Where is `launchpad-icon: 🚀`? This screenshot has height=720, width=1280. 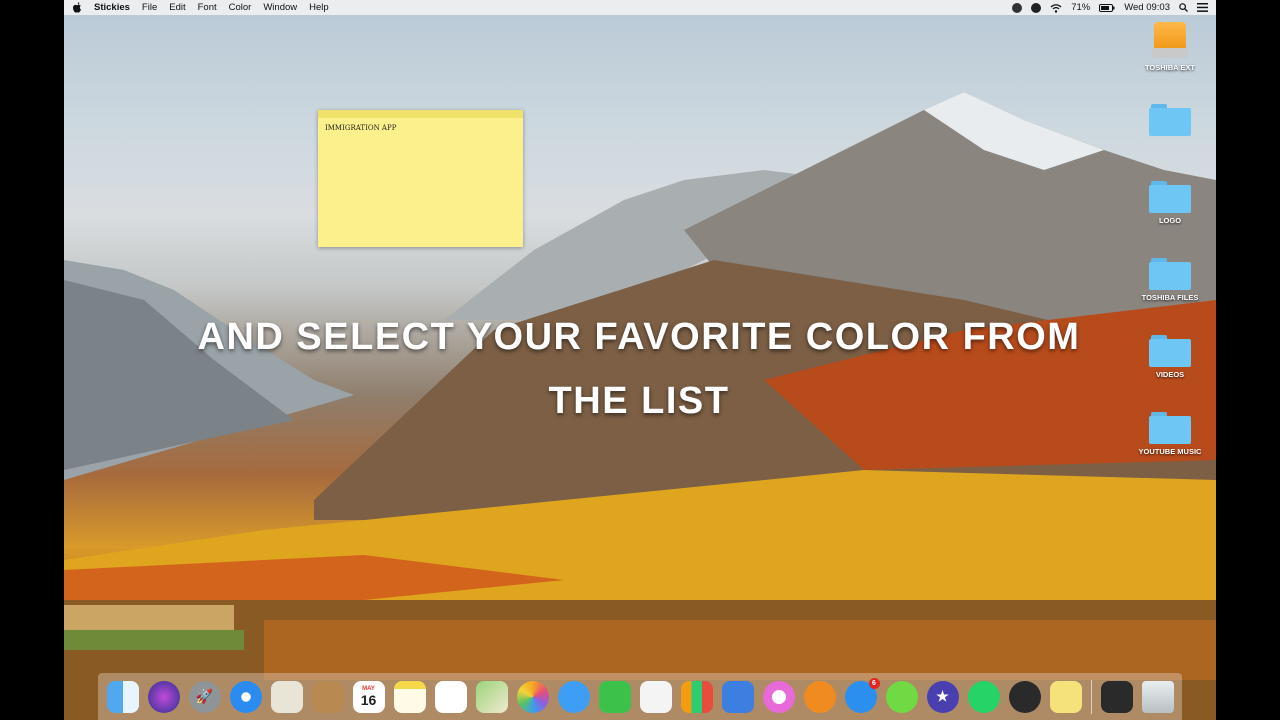
launchpad-icon: 🚀 is located at coordinates (204, 696).